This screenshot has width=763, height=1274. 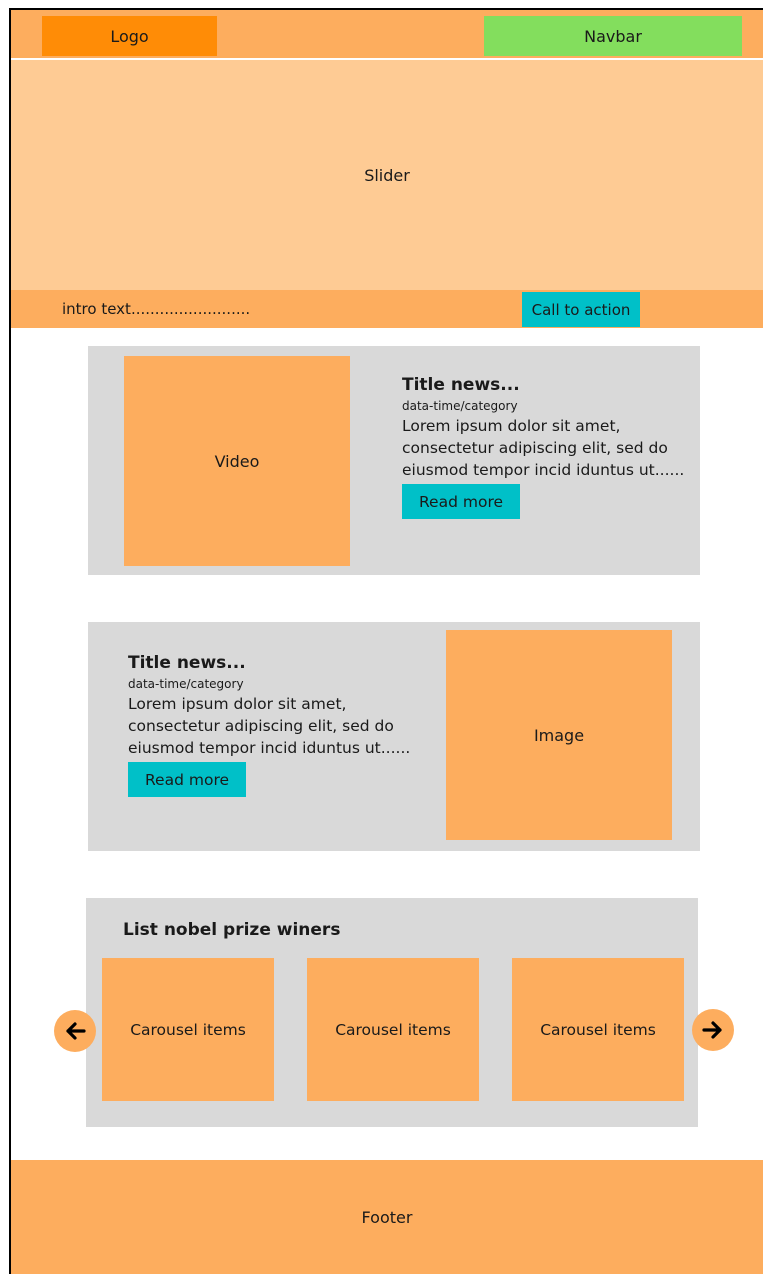 What do you see at coordinates (613, 36) in the screenshot?
I see `navbar: Navbar` at bounding box center [613, 36].